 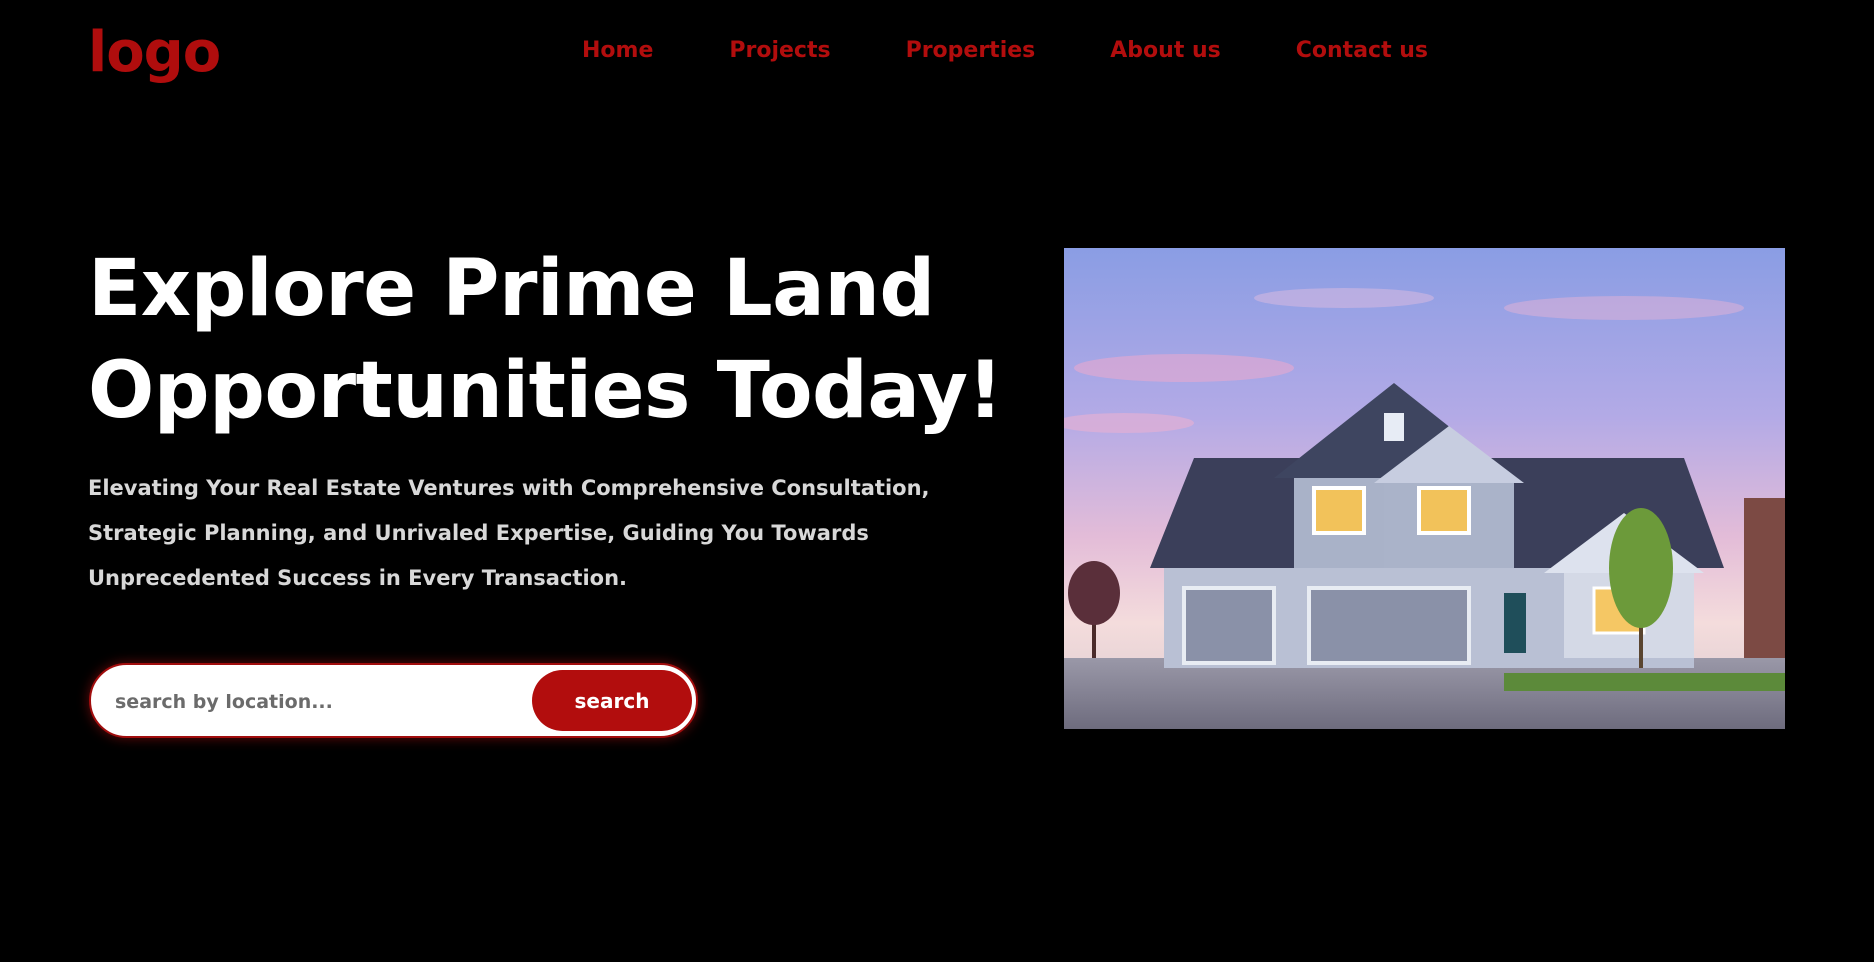 I want to click on nav-about-us: About us, so click(x=1165, y=51).